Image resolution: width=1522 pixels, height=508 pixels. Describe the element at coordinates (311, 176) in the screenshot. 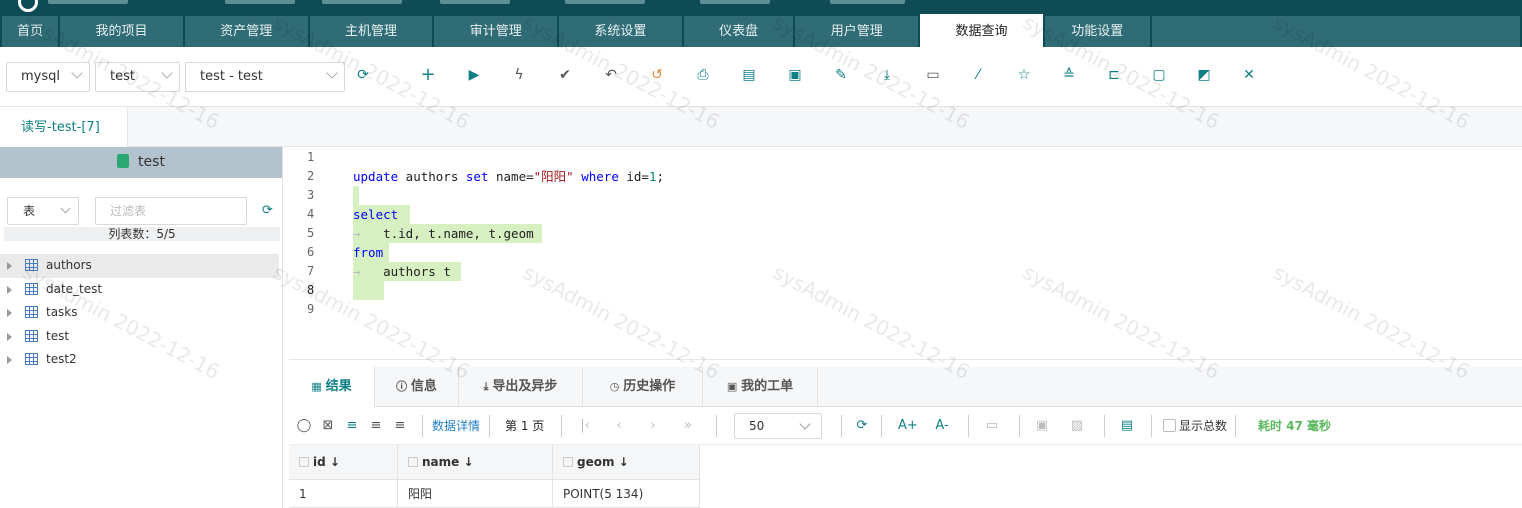

I see `line-number: 2` at that location.